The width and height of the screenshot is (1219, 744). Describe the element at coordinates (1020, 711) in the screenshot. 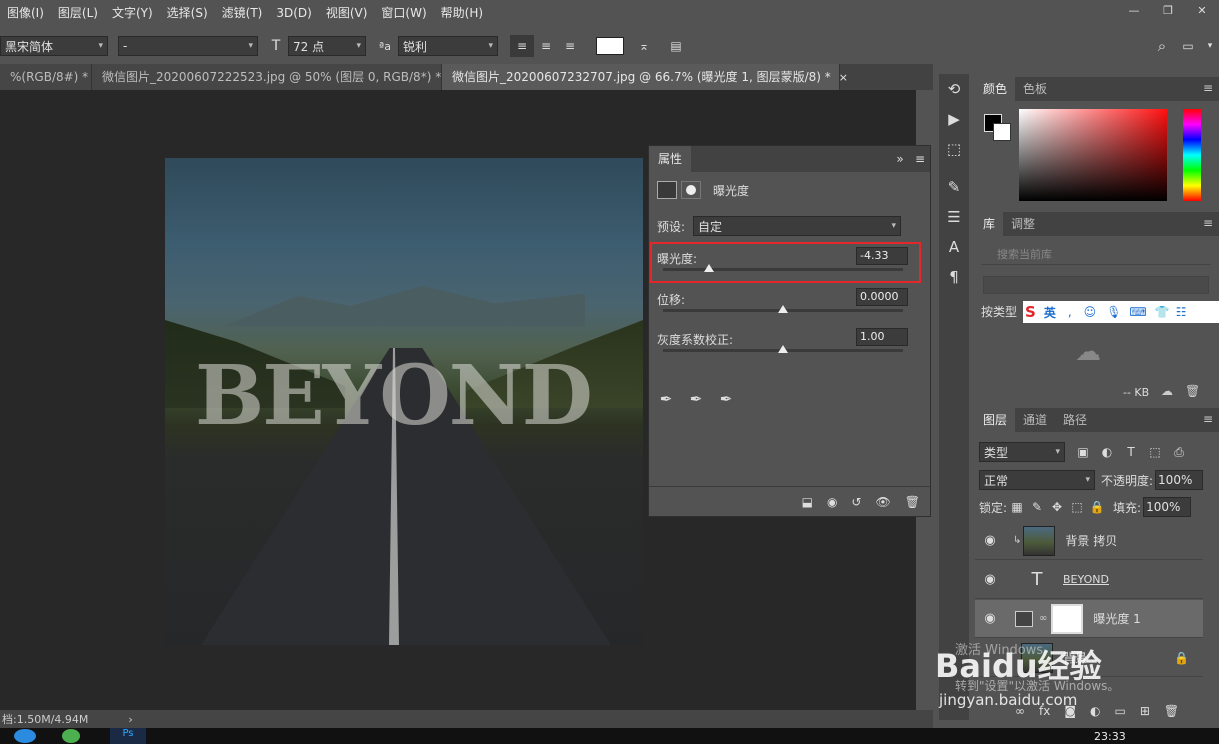

I see `link-layers-icon: ∞` at that location.